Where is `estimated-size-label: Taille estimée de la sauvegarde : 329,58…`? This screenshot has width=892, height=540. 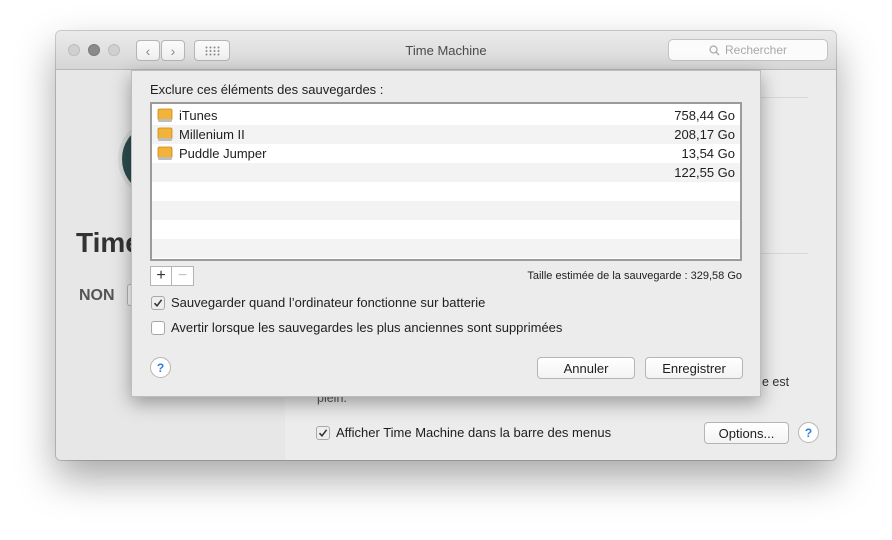
estimated-size-label: Taille estimée de la sauvegarde : 329,58… is located at coordinates (634, 276).